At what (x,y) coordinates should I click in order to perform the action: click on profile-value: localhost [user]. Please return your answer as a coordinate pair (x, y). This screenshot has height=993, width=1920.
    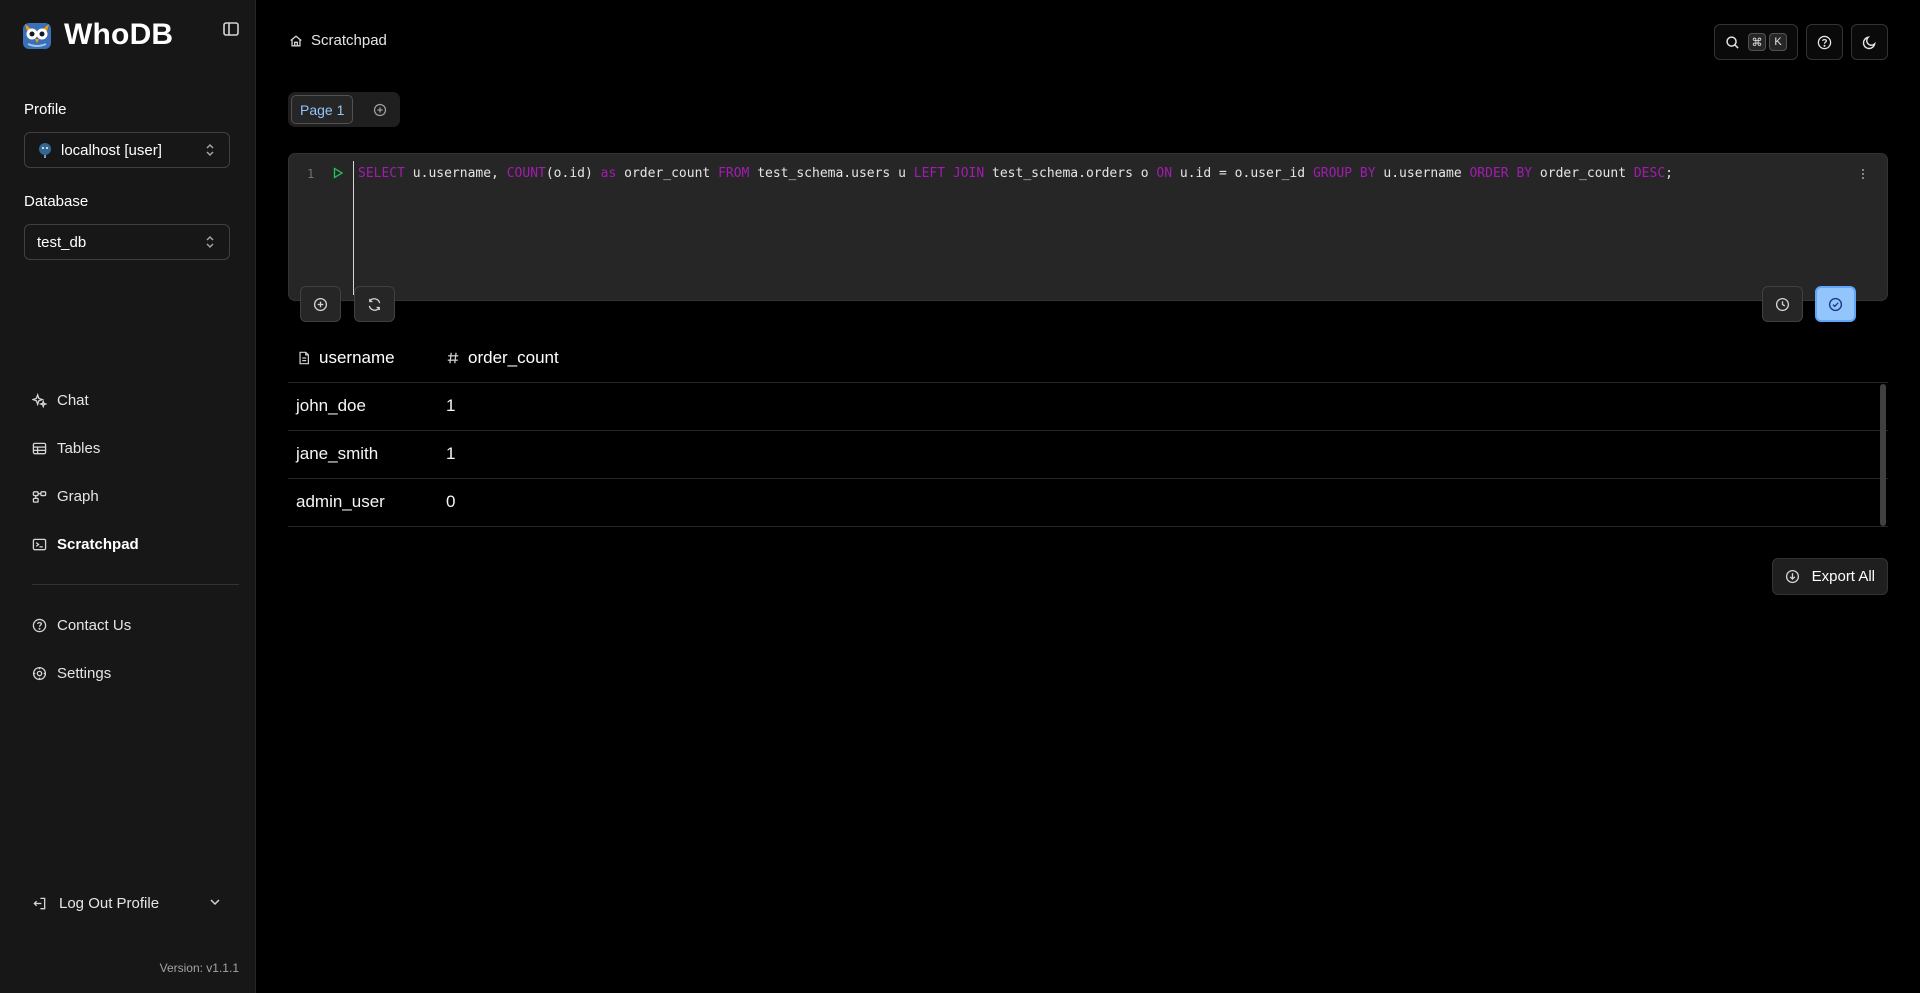
    Looking at the image, I should click on (111, 150).